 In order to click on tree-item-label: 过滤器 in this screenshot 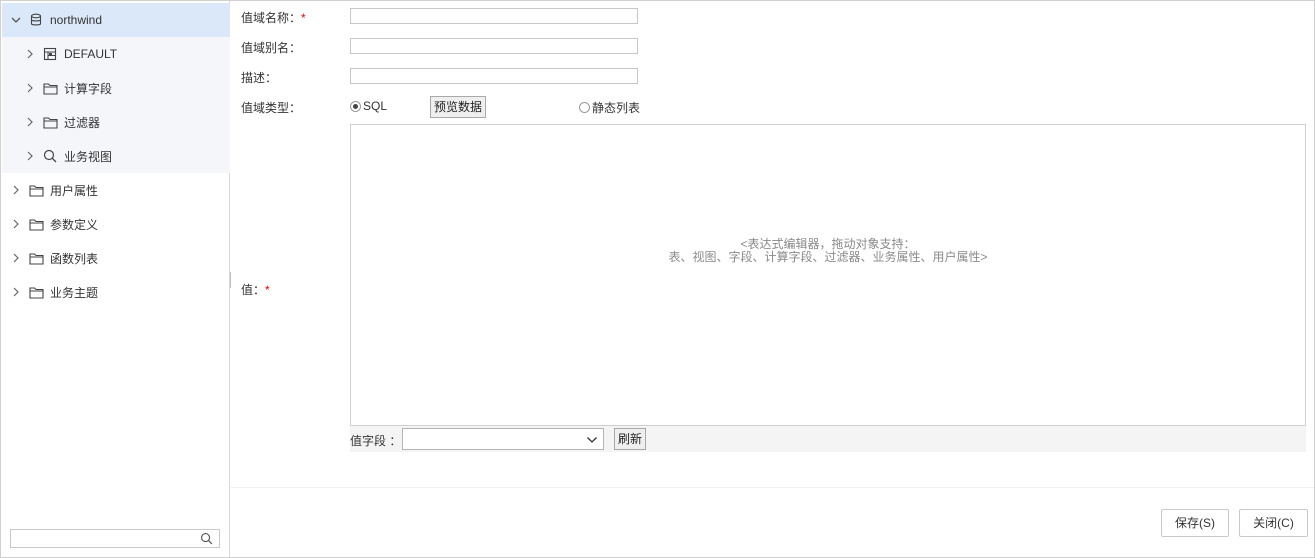, I will do `click(82, 122)`.